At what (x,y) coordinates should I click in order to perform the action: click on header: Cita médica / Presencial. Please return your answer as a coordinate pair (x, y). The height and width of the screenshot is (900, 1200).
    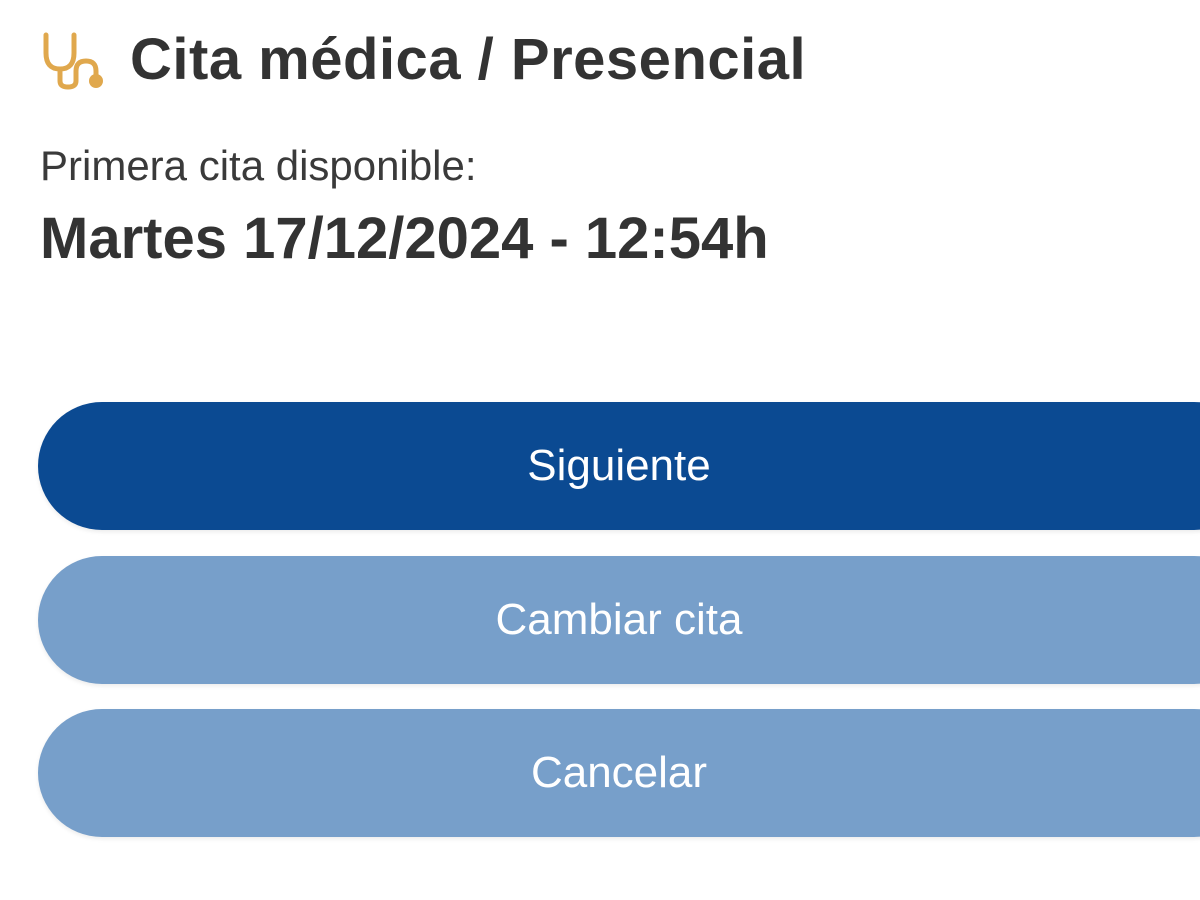
    Looking at the image, I should click on (423, 59).